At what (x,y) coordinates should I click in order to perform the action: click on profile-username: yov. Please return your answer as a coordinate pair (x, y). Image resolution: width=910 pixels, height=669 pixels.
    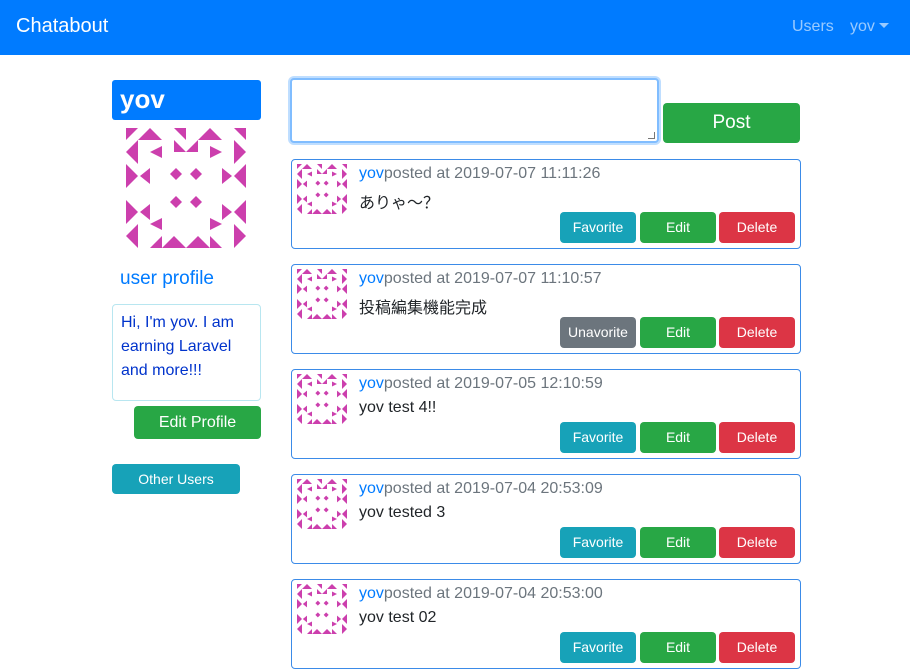
    Looking at the image, I should click on (186, 100).